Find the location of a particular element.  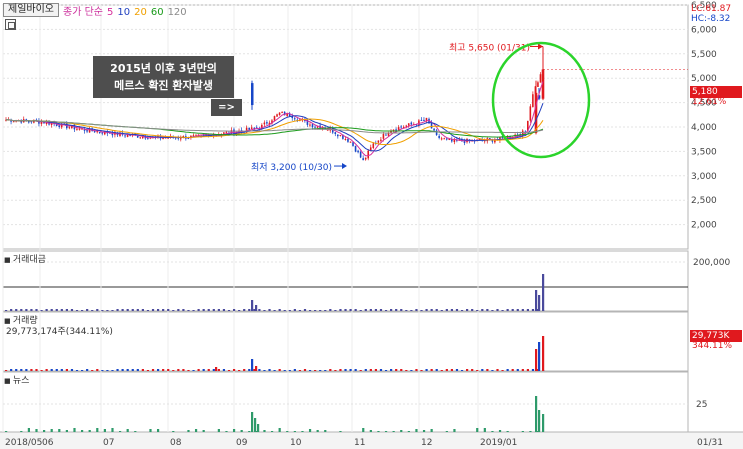

price-tick-label: 2,500 is located at coordinates (704, 201).